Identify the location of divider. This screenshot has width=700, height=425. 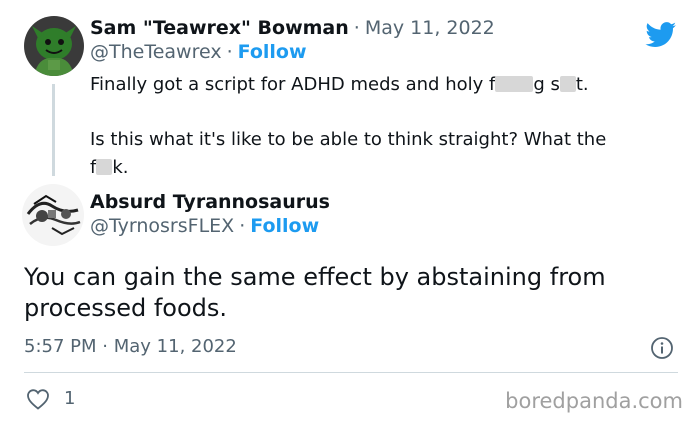
(351, 372).